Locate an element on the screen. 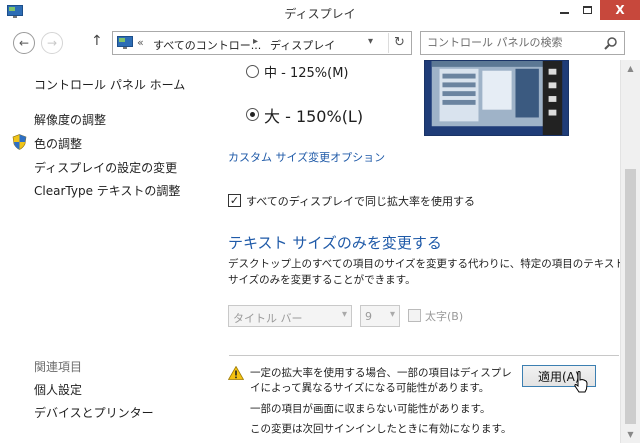 The width and height of the screenshot is (640, 443). scrollbar-thumb is located at coordinates (630, 296).